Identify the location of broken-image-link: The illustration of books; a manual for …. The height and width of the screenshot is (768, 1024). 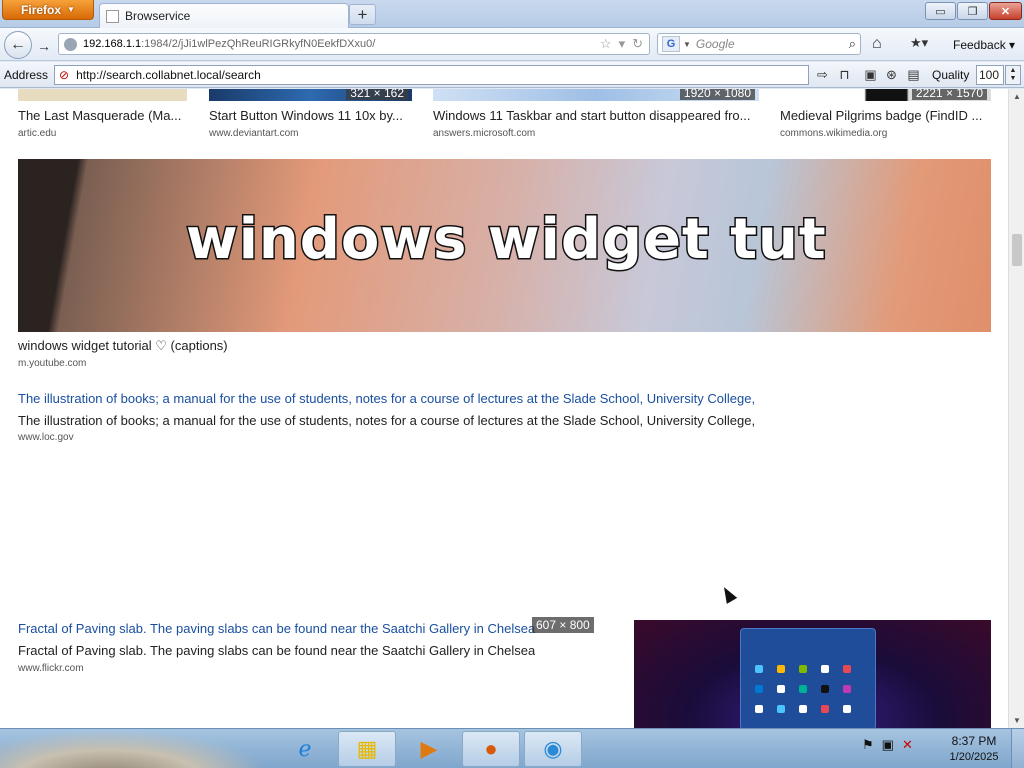
(386, 398).